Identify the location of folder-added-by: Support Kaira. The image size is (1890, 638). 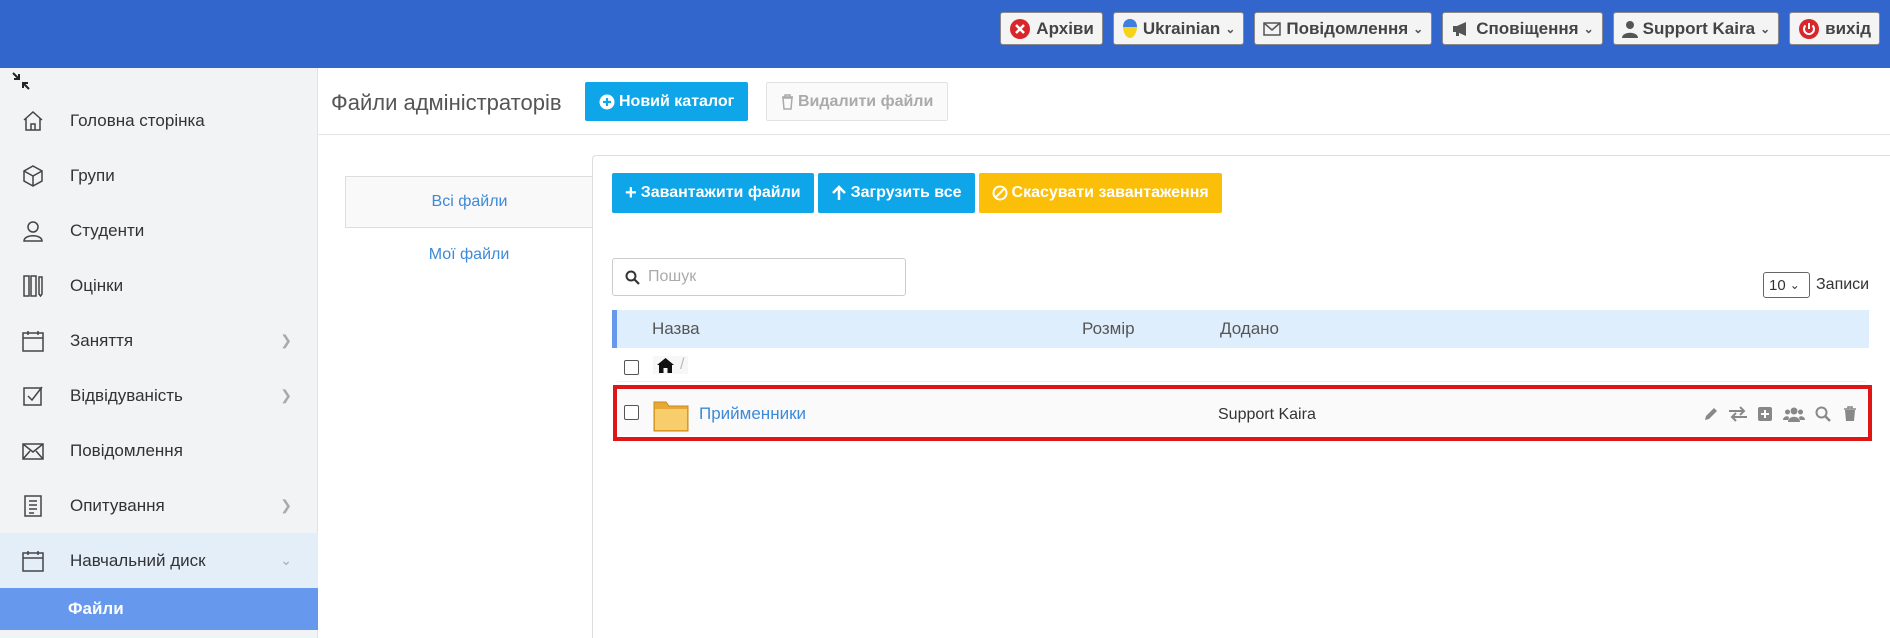
(1267, 414).